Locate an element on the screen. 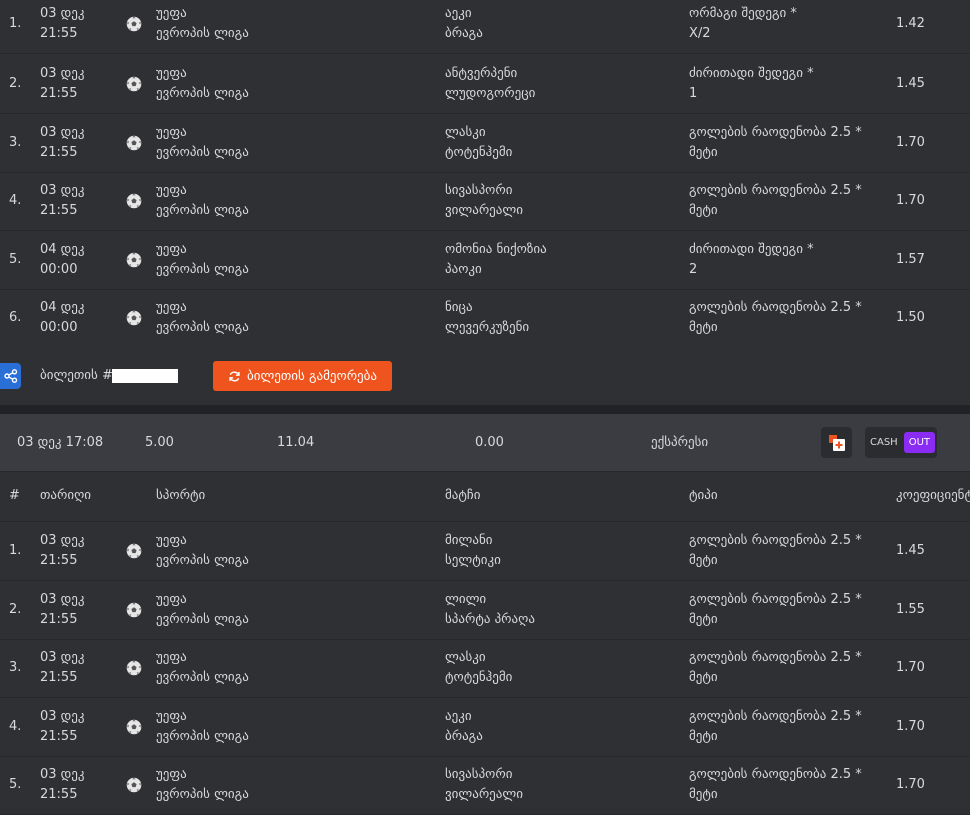 The height and width of the screenshot is (815, 970). row-number: 2. is located at coordinates (15, 609).